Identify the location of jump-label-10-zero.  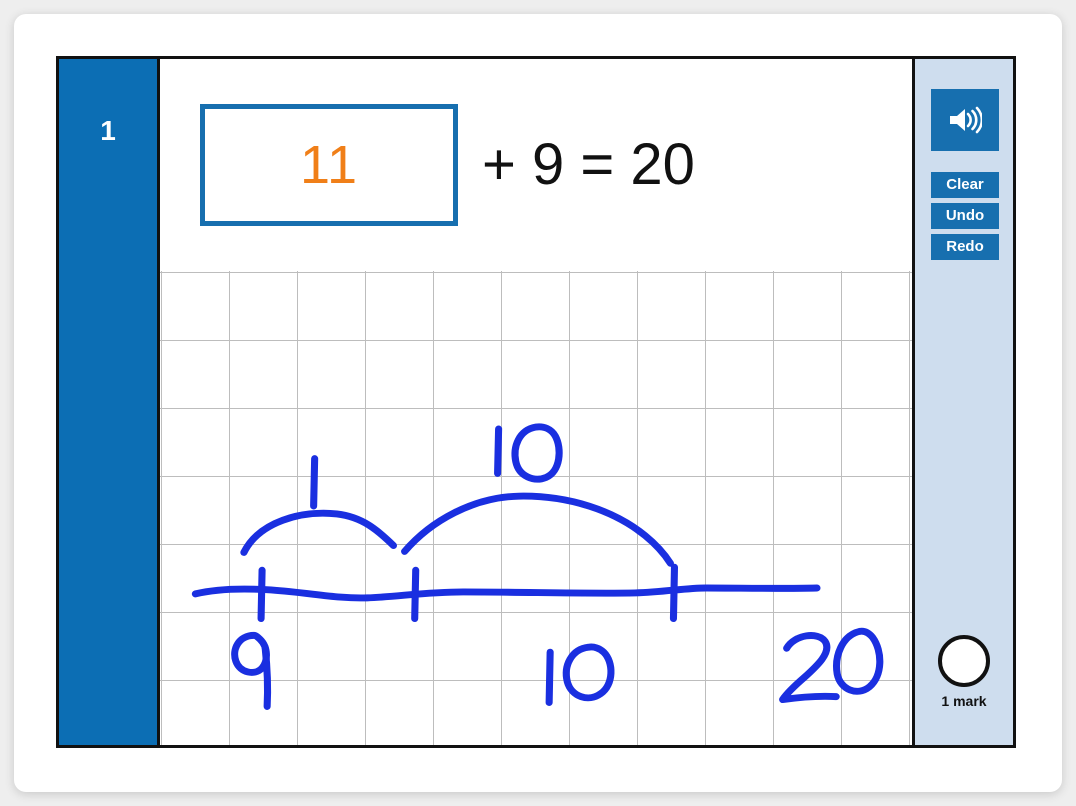
(537, 453).